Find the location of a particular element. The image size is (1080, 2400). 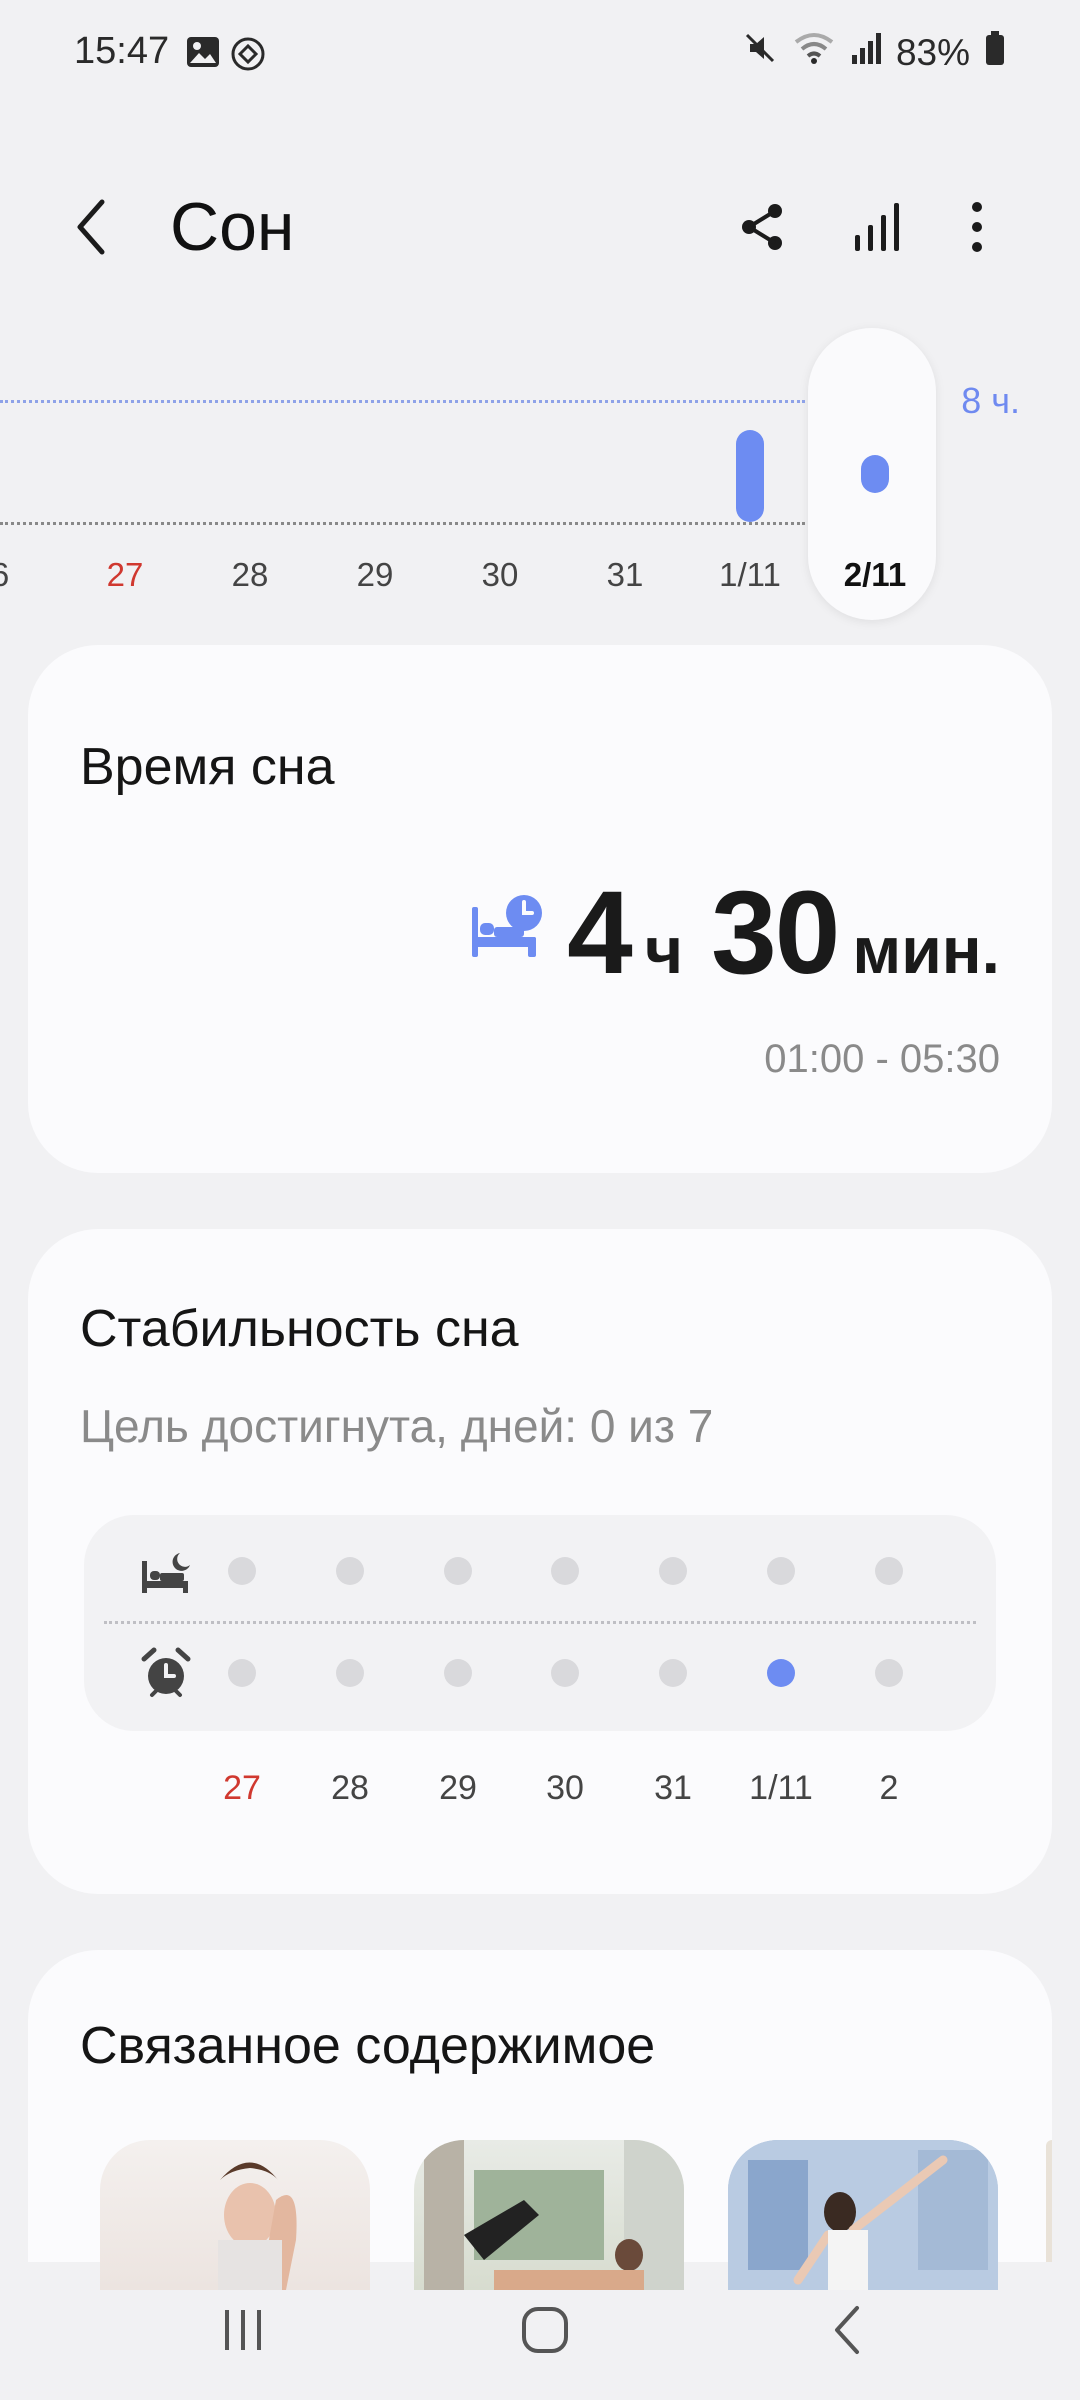

recents-icon is located at coordinates (243, 2330).